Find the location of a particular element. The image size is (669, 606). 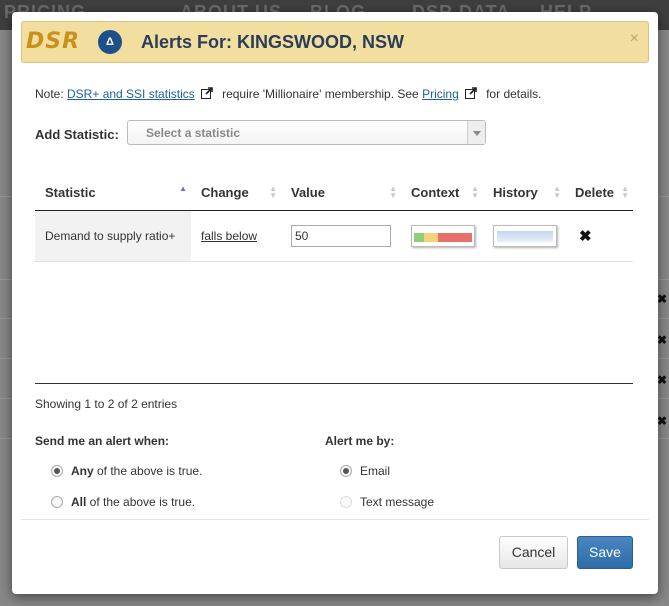

radio-label: All of the above is true. is located at coordinates (133, 502).